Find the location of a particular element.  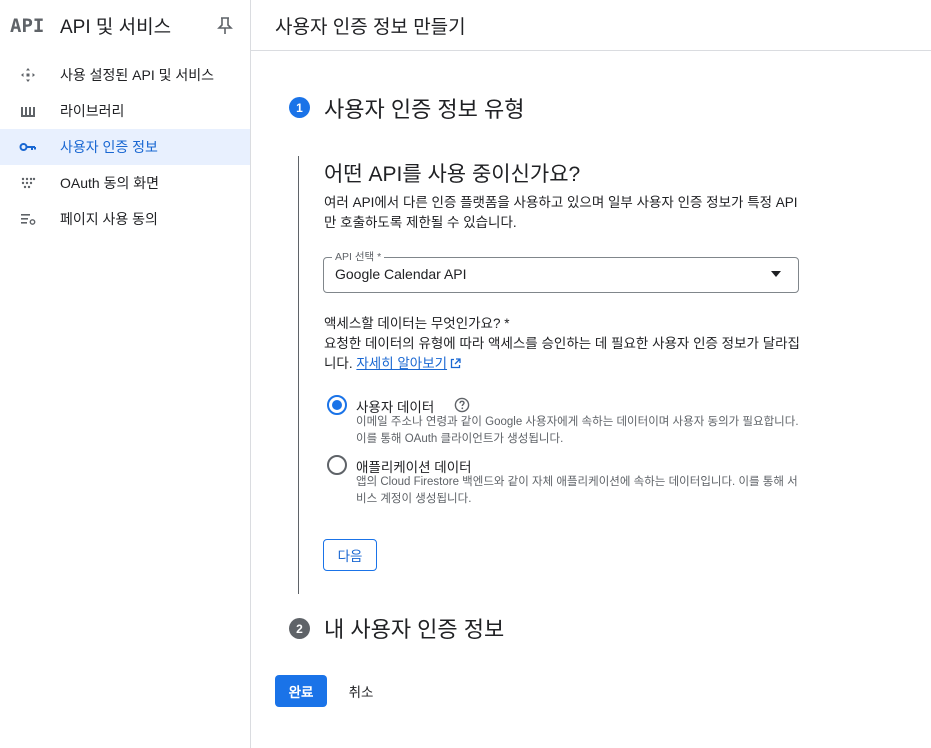

library-icon is located at coordinates (28, 111).